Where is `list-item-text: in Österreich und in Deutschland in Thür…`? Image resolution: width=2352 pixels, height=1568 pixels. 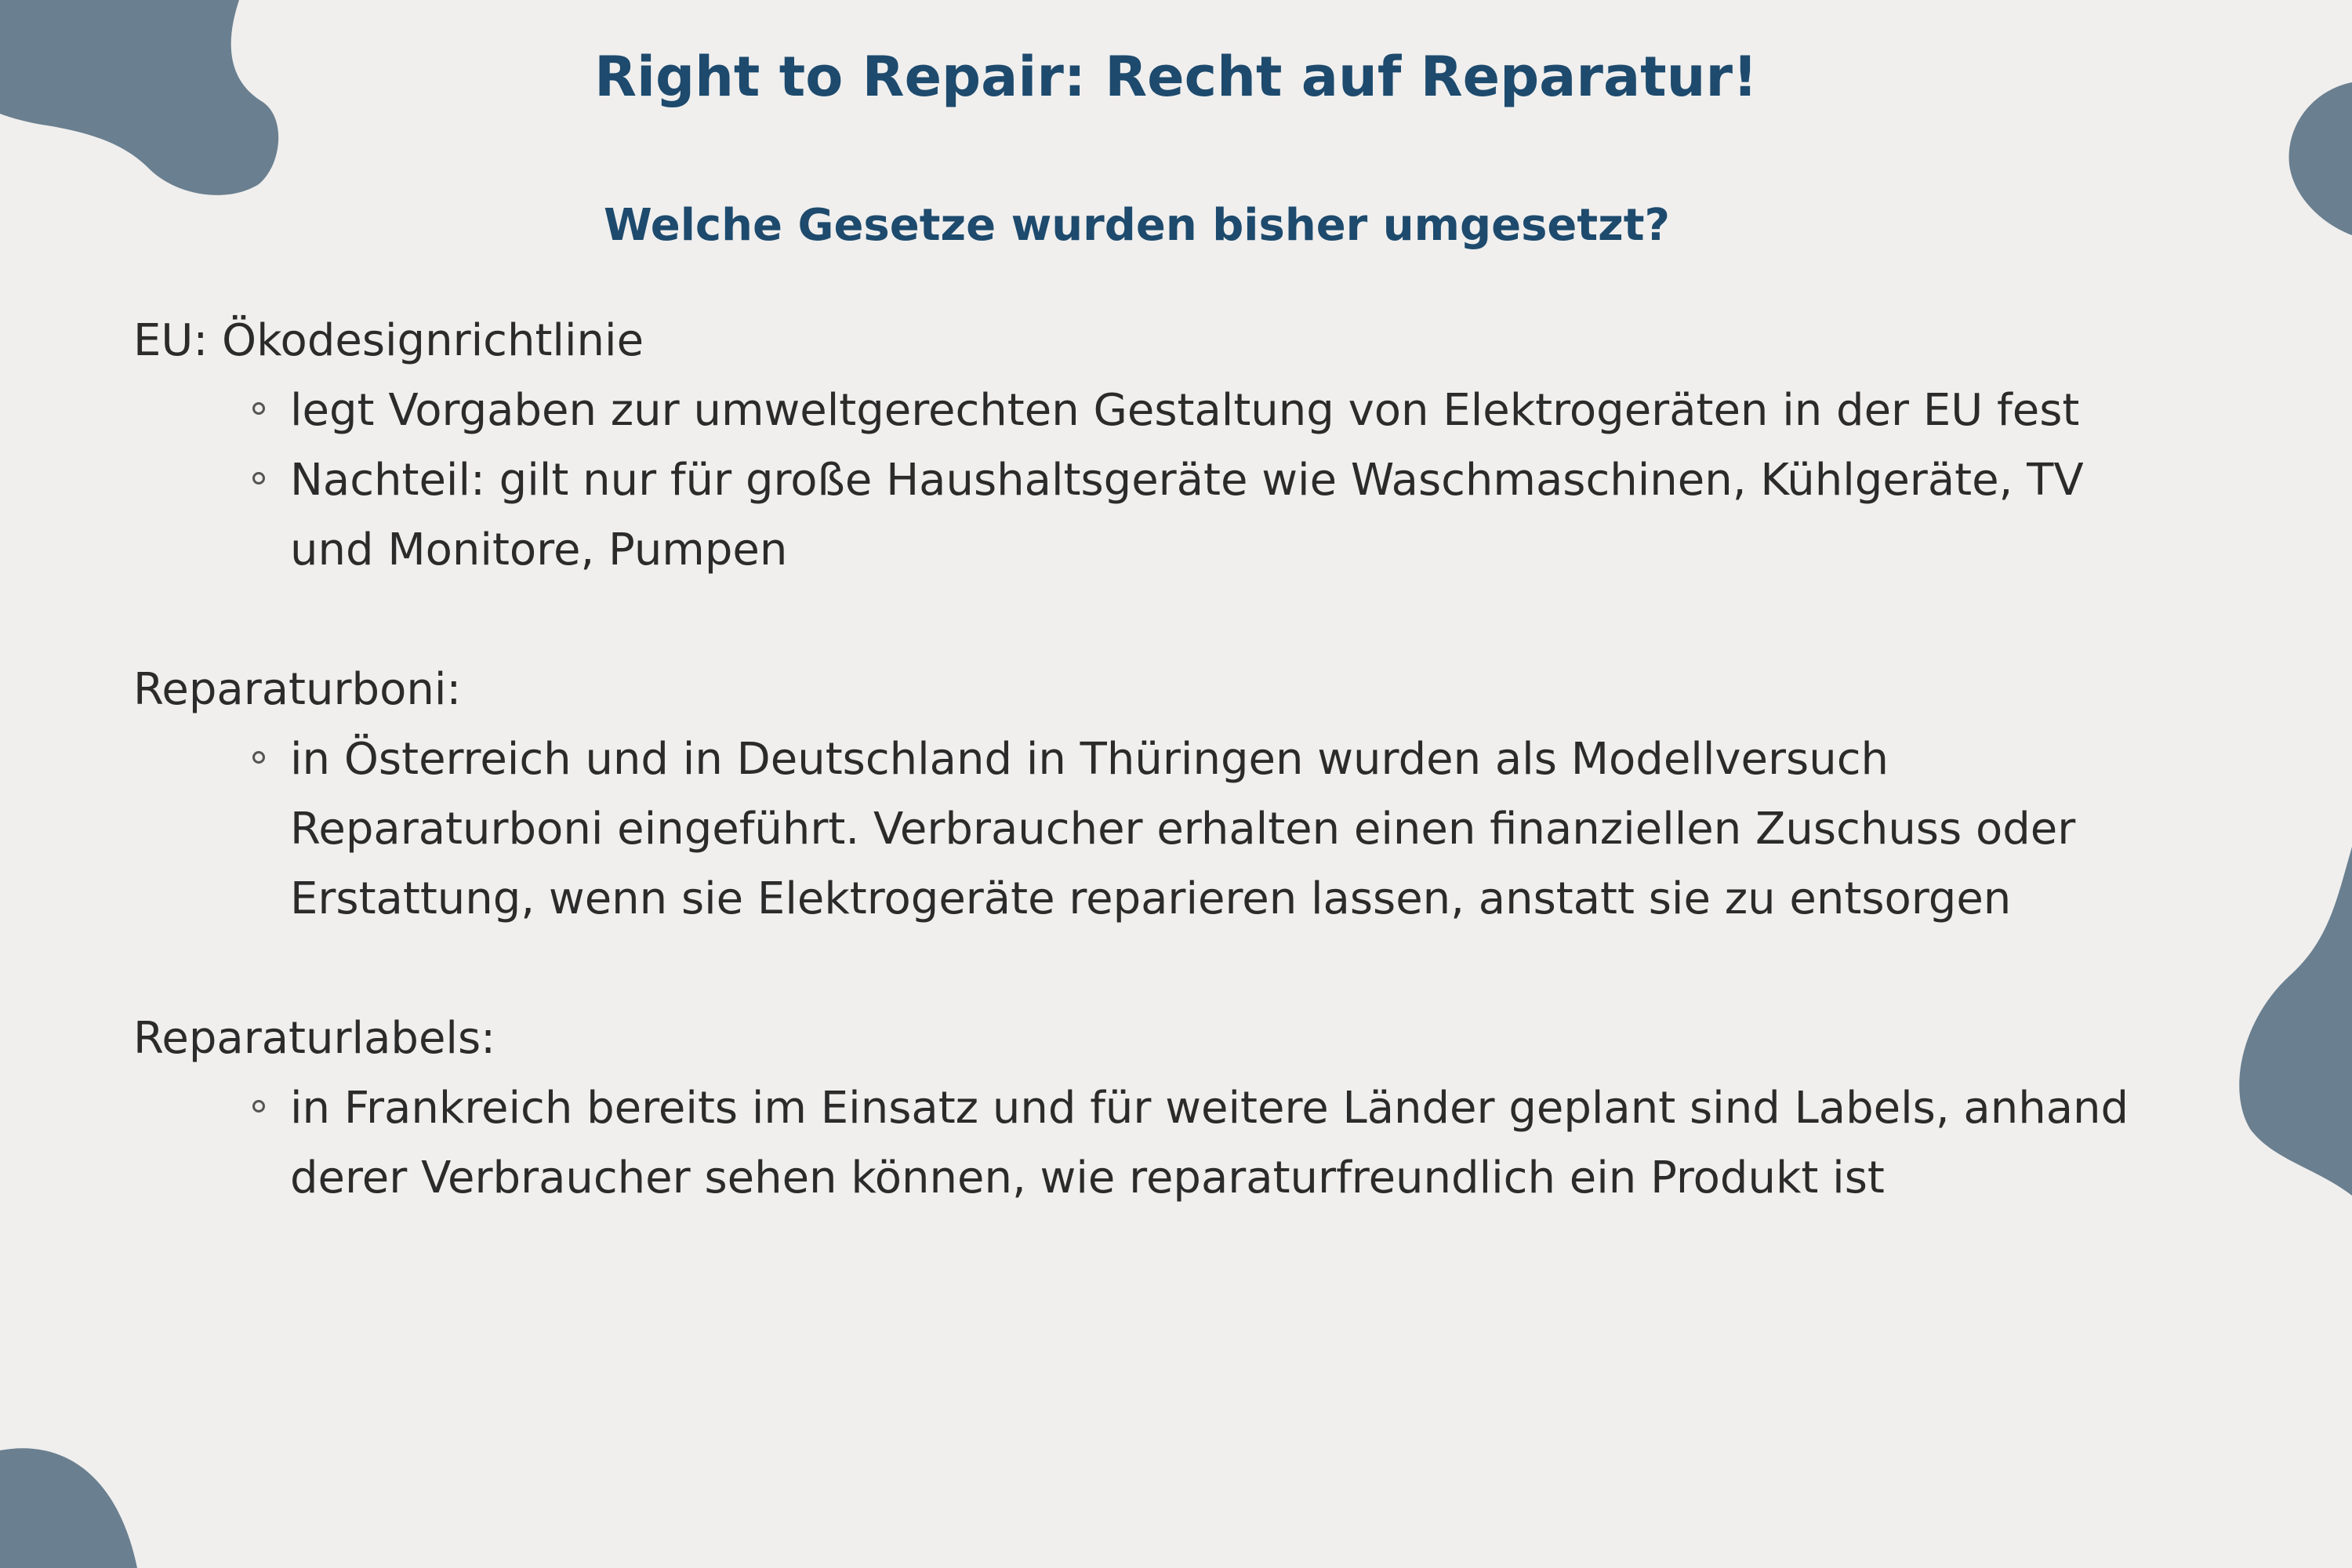 list-item-text: in Österreich und in Deutschland in Thür… is located at coordinates (1183, 829).